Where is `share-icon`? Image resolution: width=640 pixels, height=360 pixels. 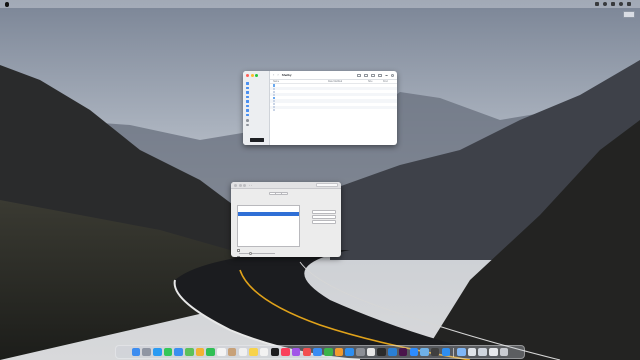
share-icon is located at coordinates (373, 75).